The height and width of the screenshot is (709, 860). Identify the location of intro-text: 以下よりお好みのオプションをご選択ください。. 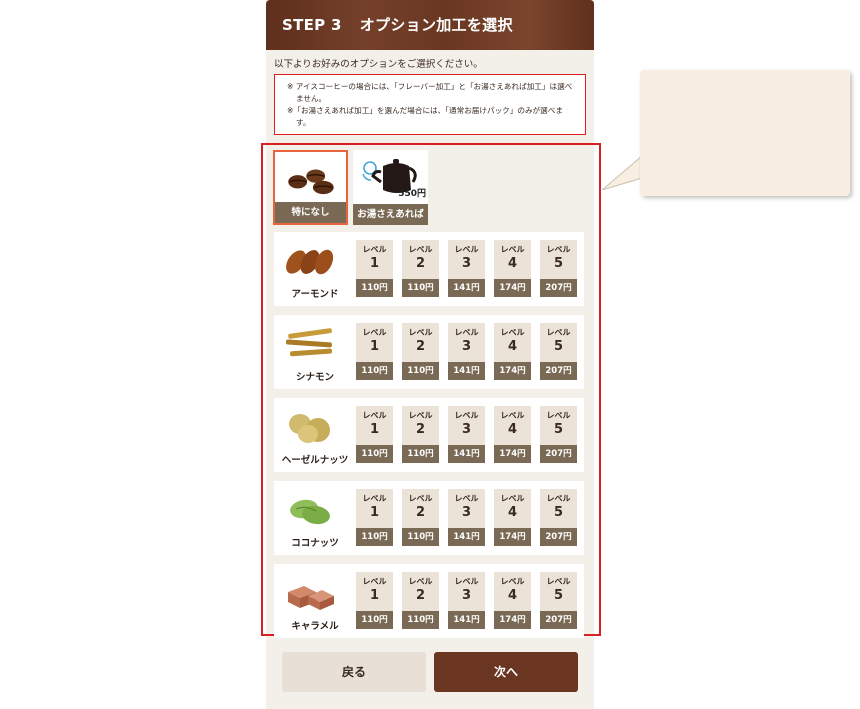
(378, 64).